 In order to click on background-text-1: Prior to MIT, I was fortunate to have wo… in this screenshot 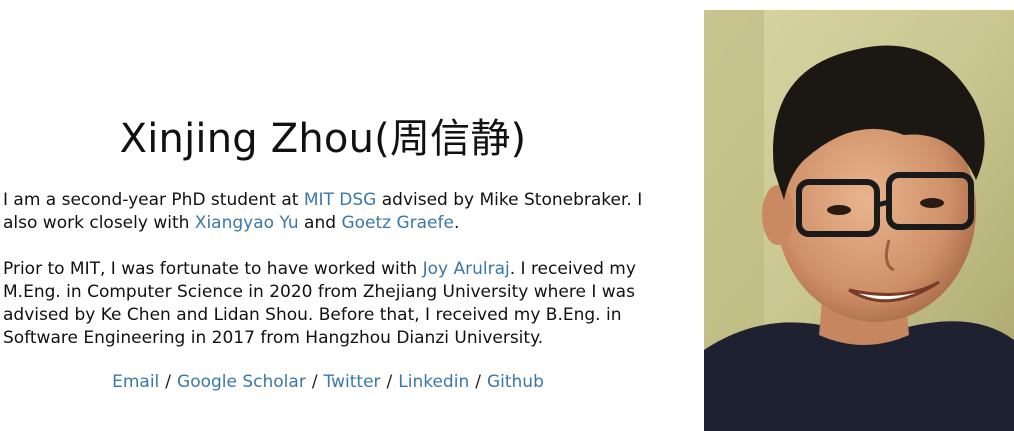, I will do `click(213, 269)`.